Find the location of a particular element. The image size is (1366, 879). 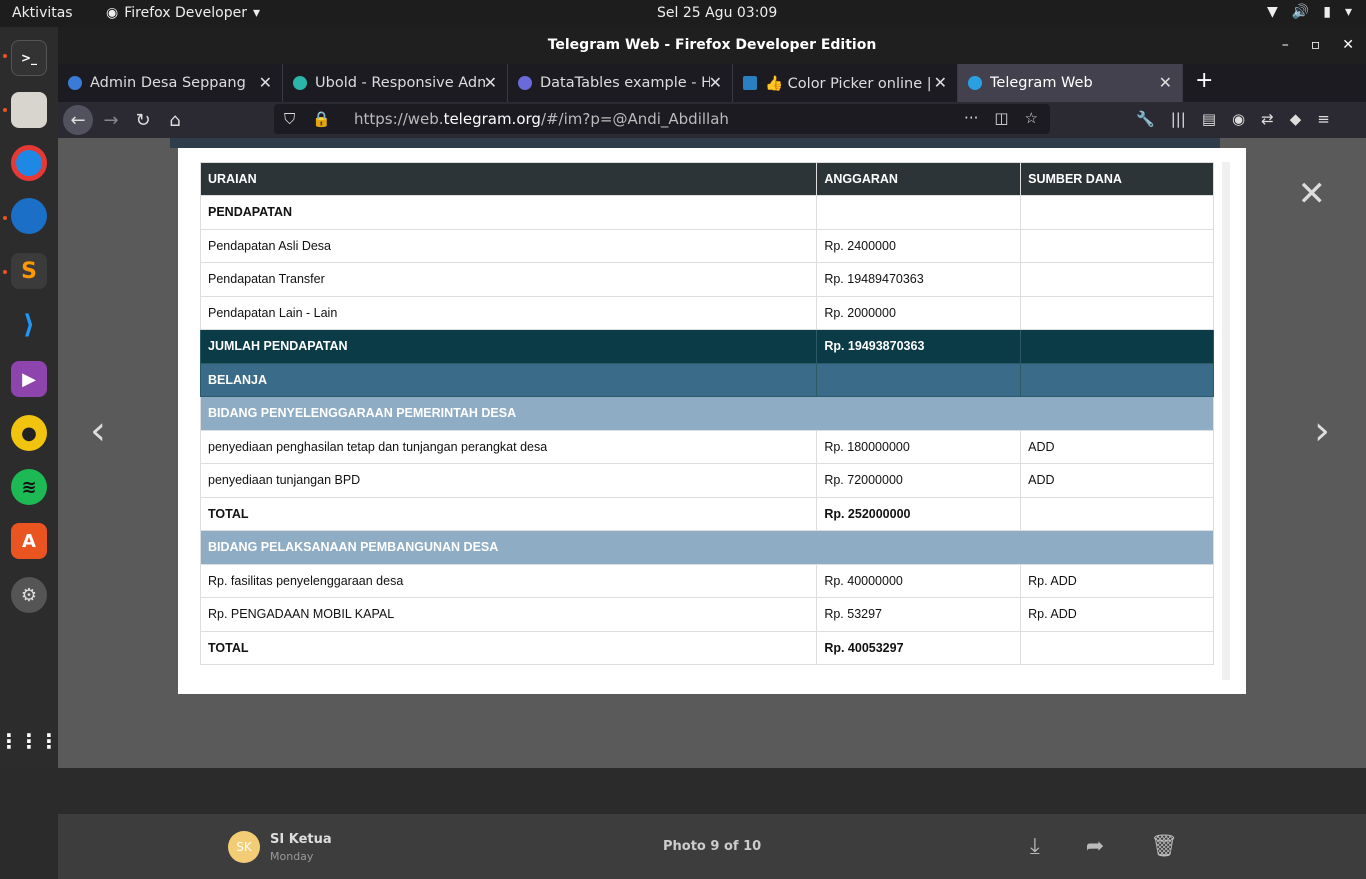

table-cell: PENDAPATAN is located at coordinates (508, 212).